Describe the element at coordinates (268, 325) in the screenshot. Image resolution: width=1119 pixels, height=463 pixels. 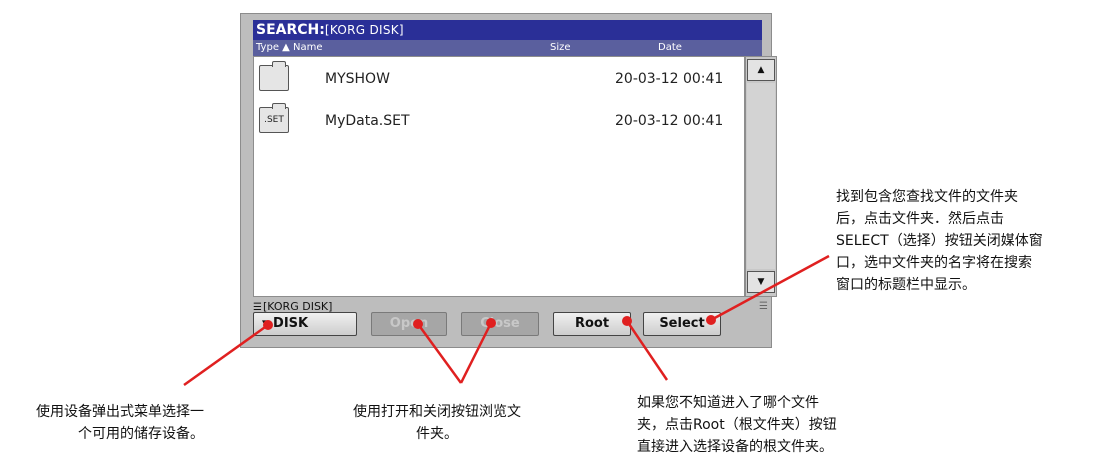
I see `callout-dot-device` at that location.